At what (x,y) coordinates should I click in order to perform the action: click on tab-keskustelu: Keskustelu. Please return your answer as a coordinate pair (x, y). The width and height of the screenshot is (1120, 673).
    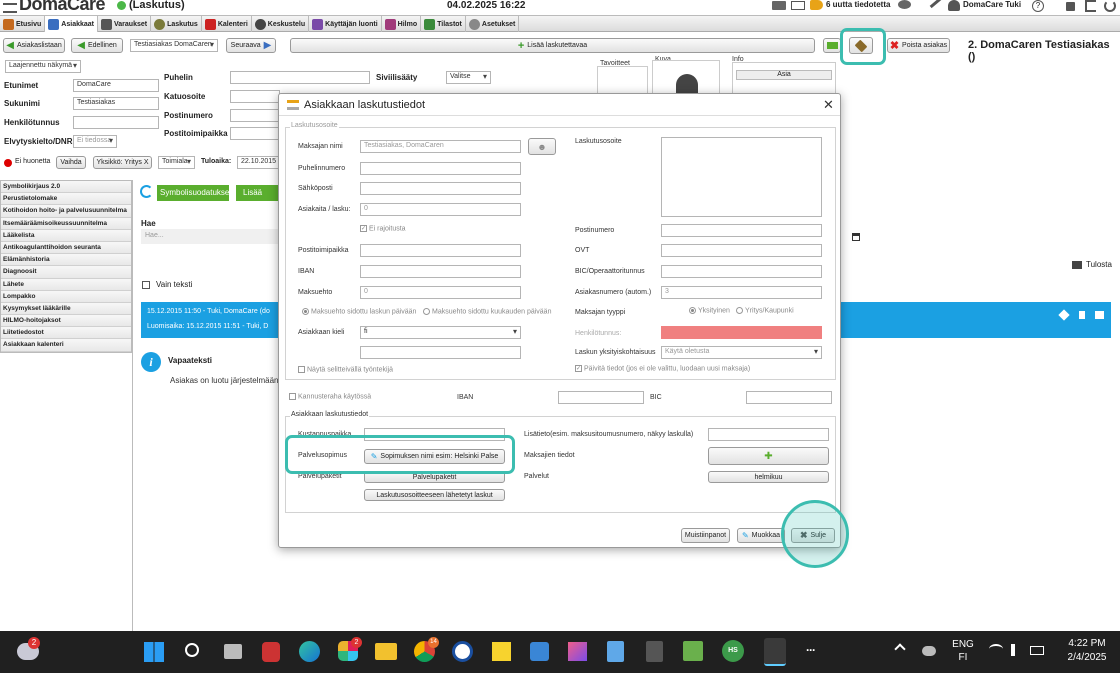
    Looking at the image, I should click on (281, 24).